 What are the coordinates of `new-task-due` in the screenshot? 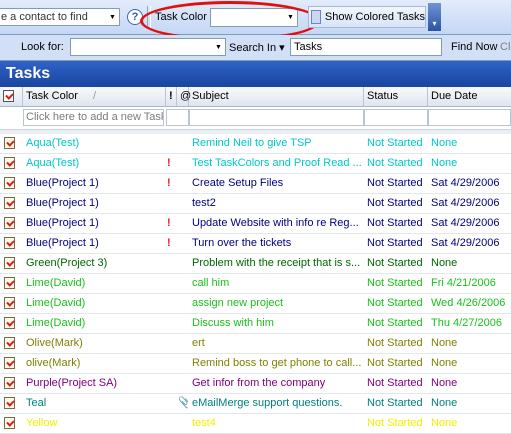 It's located at (469, 117).